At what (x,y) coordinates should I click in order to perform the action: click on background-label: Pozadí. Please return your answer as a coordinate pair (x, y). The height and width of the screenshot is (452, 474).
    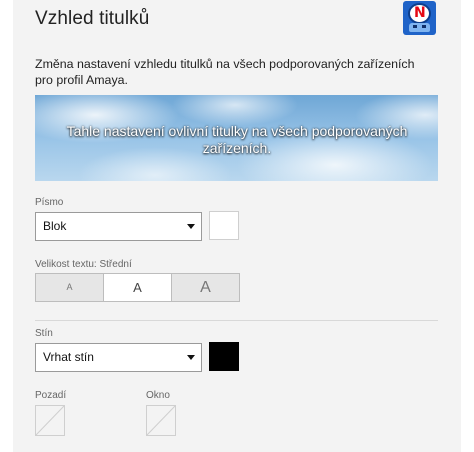
    Looking at the image, I should click on (51, 395).